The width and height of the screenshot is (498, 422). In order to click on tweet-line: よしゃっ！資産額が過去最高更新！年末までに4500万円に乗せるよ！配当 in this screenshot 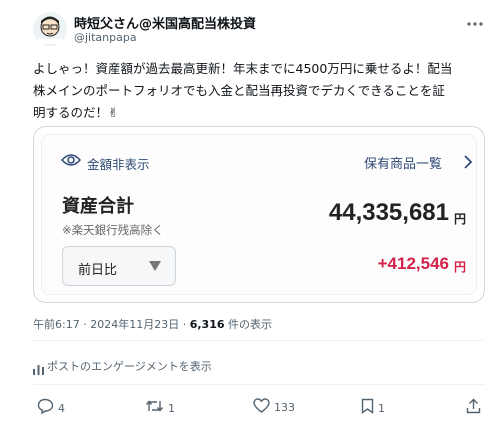, I will do `click(243, 68)`.